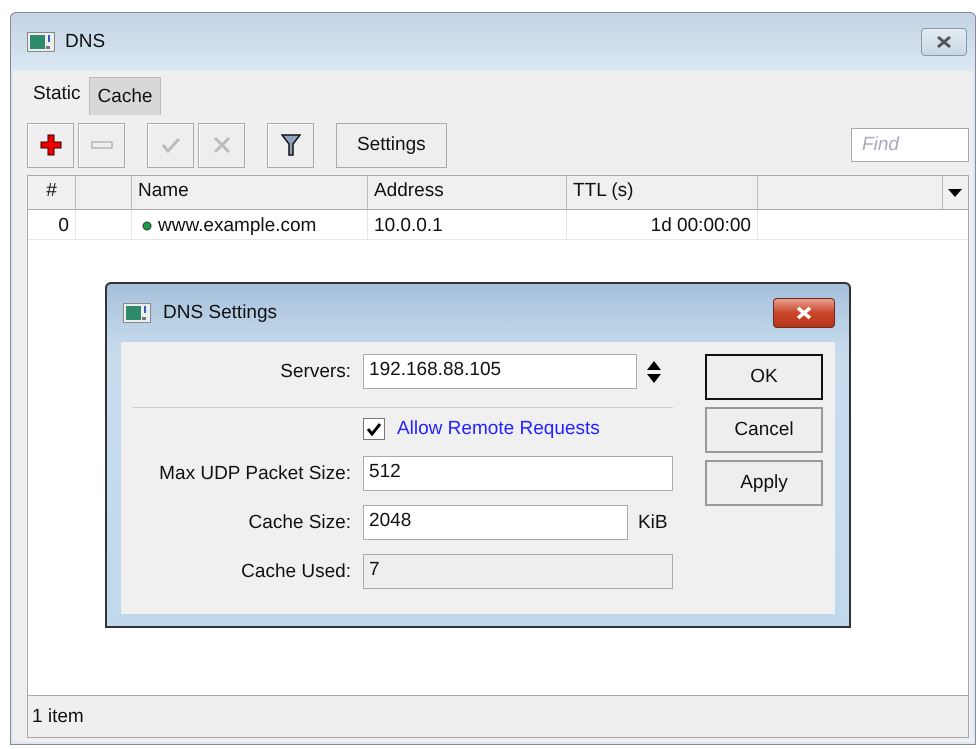  I want to click on cross-icon, so click(221, 145).